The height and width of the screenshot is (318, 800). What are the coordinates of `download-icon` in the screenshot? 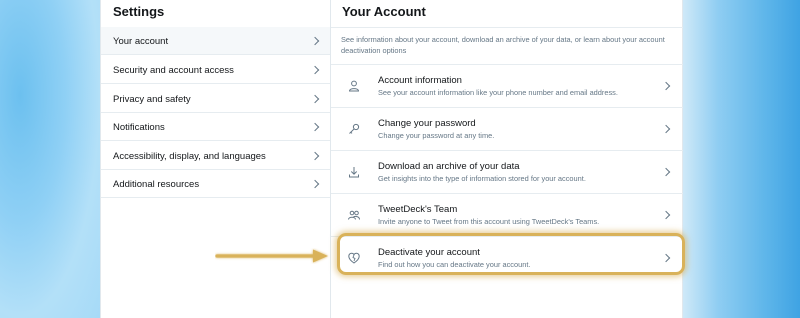 It's located at (354, 172).